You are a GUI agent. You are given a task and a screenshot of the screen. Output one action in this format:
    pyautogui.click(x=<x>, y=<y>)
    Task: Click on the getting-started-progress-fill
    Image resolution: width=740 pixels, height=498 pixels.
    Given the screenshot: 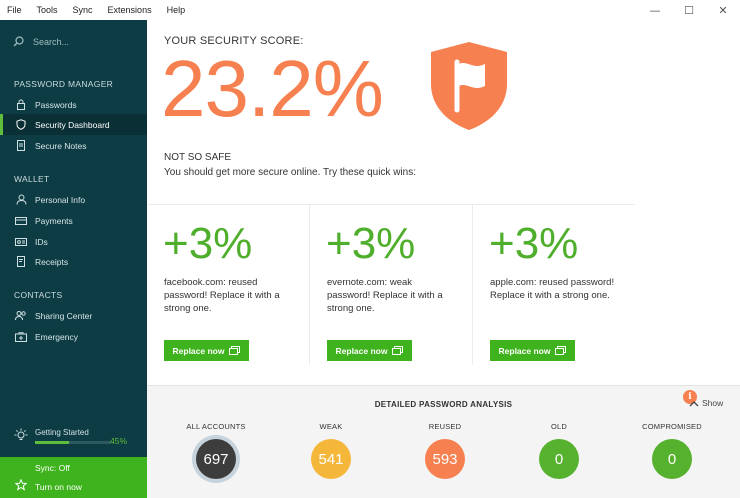 What is the action you would take?
    pyautogui.click(x=52, y=442)
    